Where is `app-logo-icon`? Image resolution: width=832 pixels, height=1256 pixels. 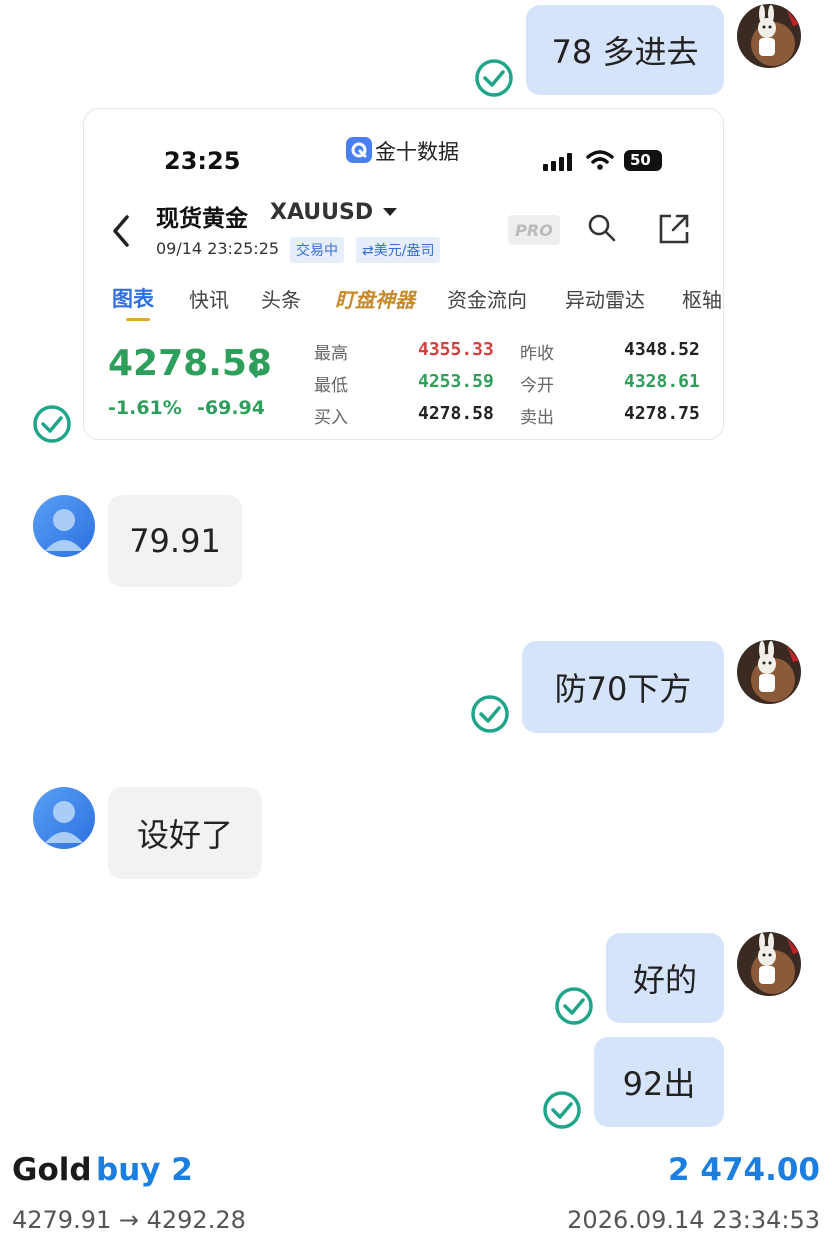 app-logo-icon is located at coordinates (359, 150).